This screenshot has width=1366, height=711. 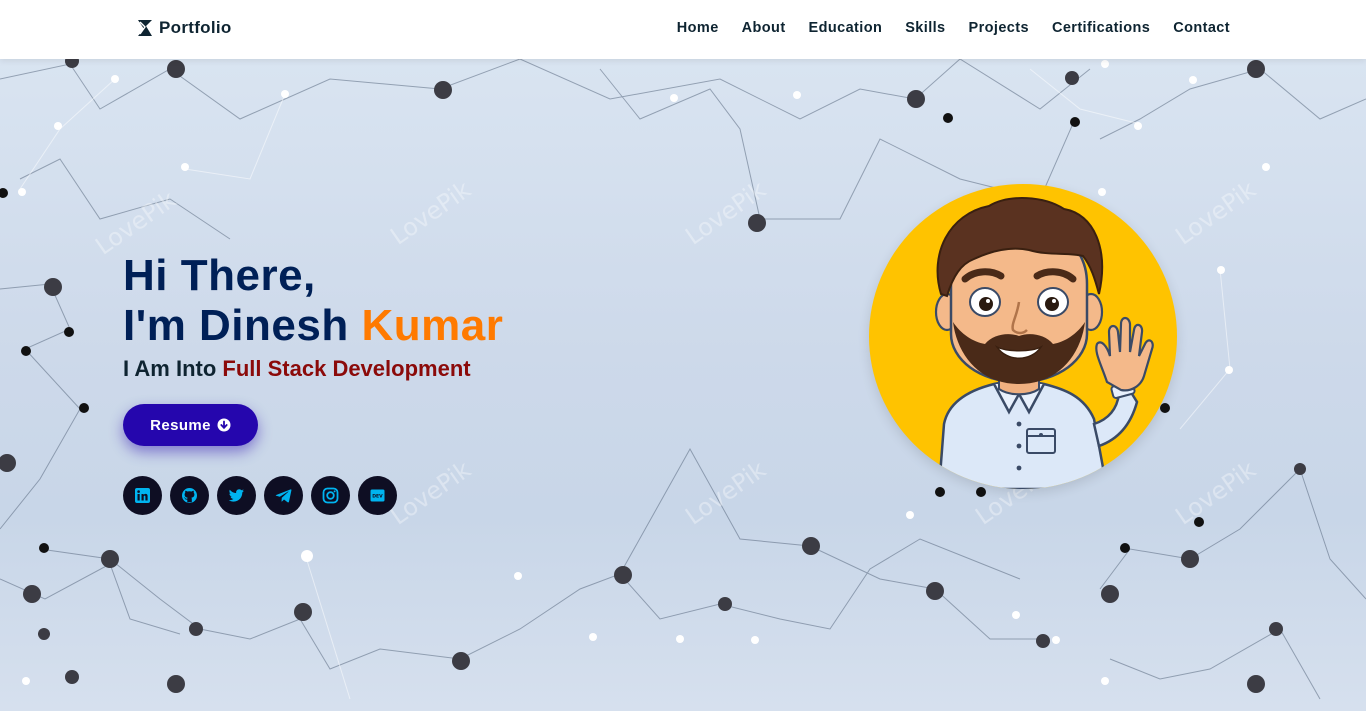 I want to click on github-icon, so click(x=189, y=495).